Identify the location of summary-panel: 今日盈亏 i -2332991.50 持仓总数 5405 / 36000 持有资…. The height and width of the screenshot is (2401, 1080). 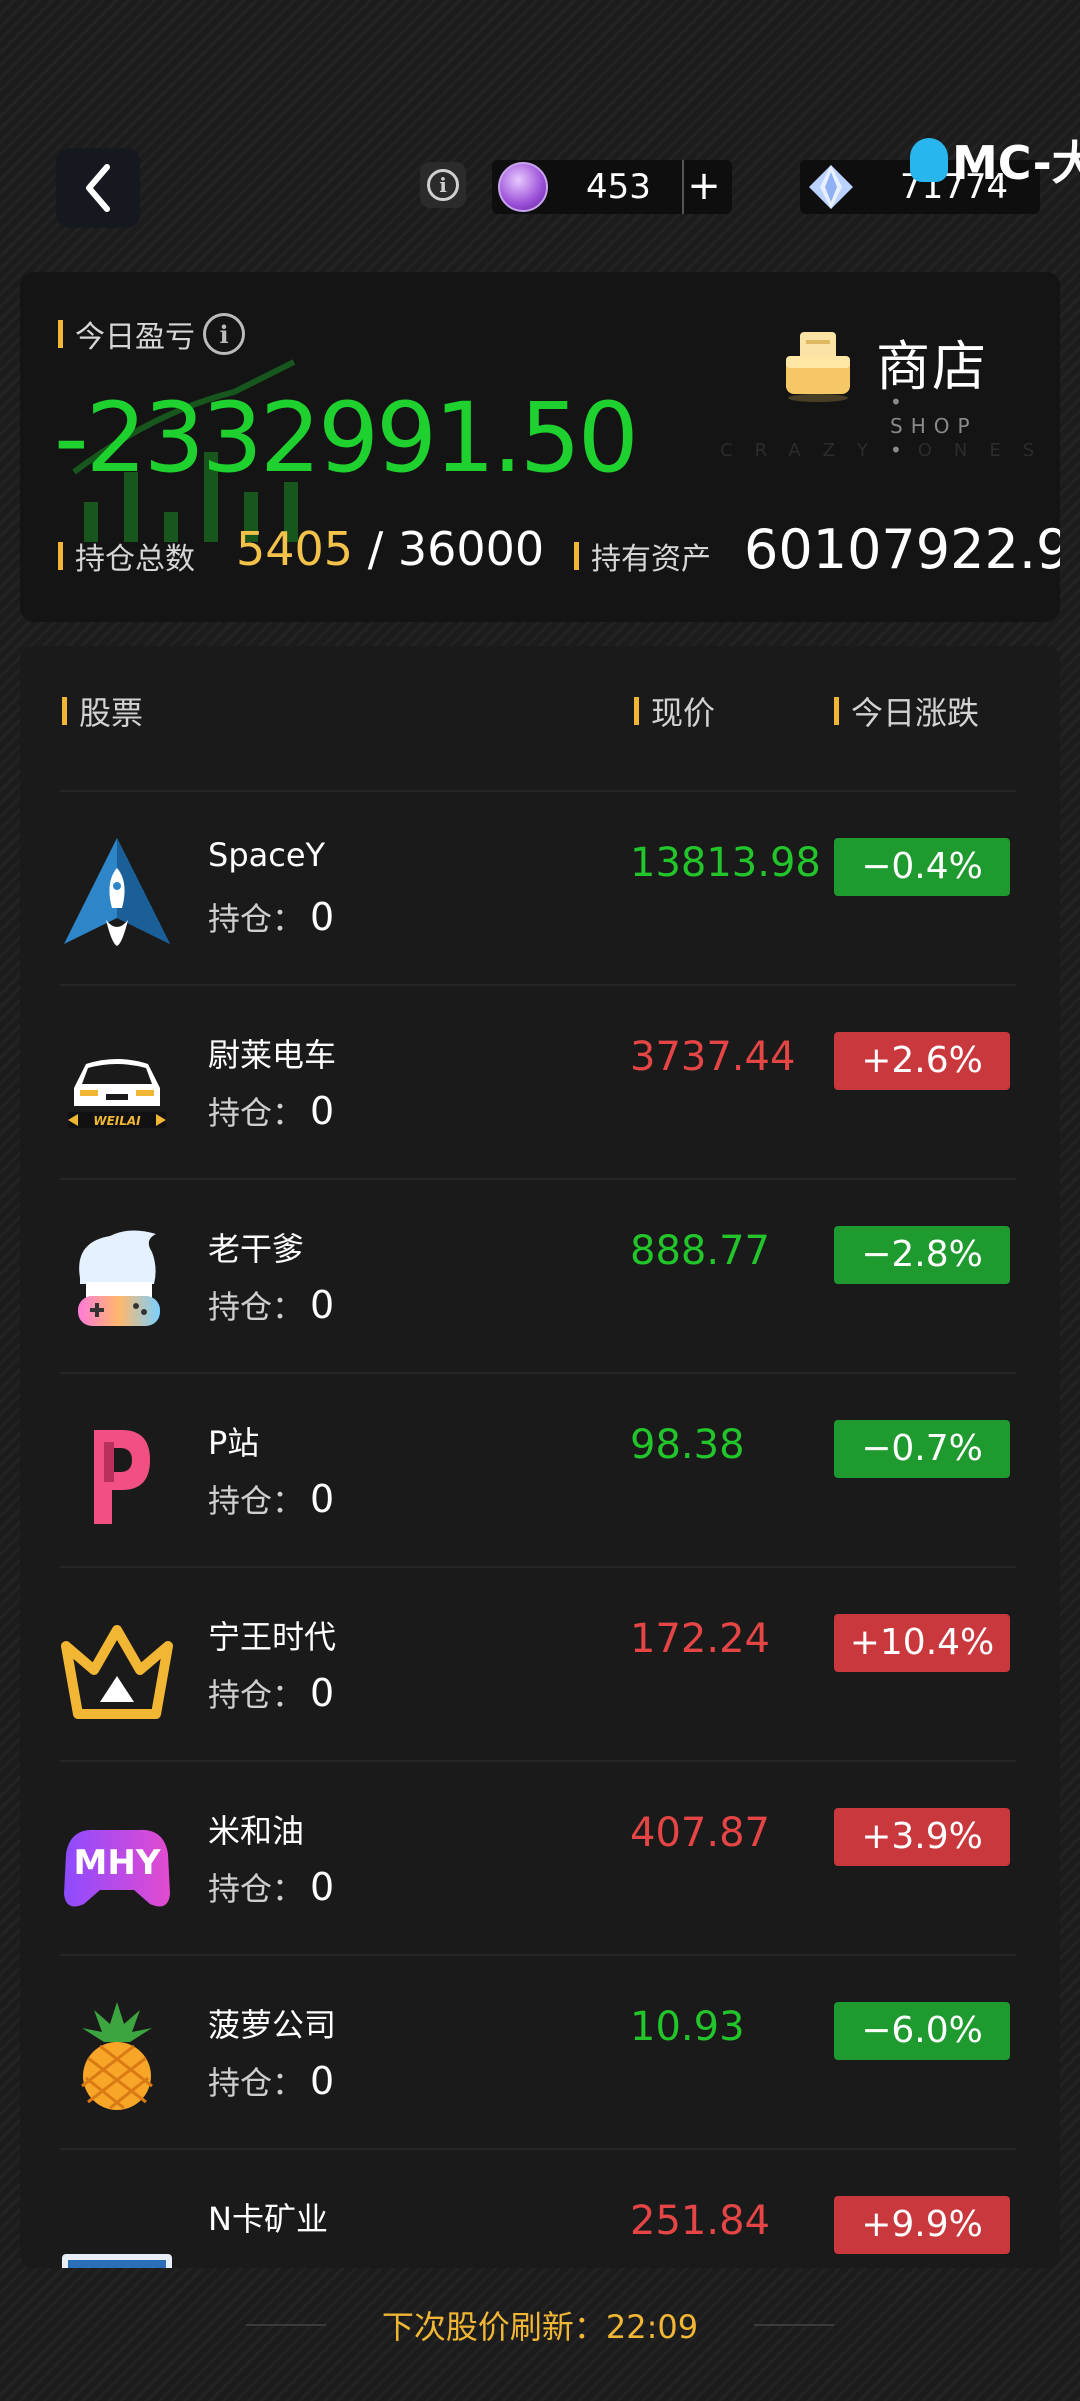
(540, 447).